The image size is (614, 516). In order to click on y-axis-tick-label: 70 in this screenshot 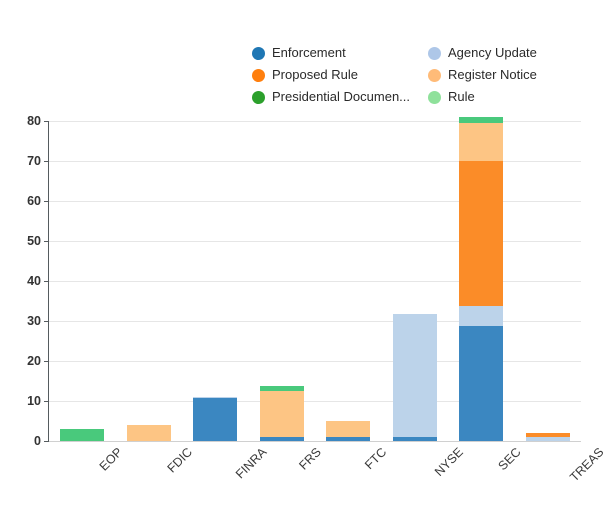, I will do `click(34, 161)`.